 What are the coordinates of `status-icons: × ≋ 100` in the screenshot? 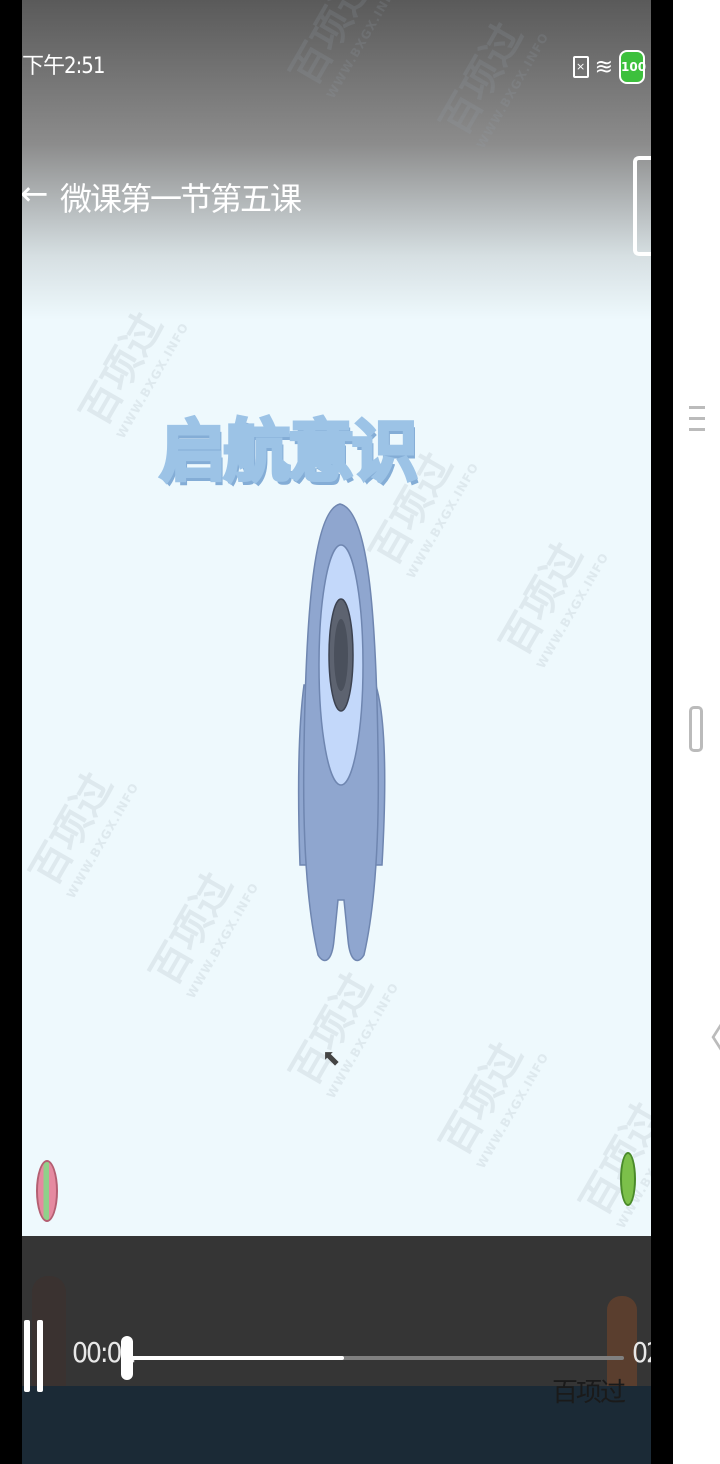 It's located at (609, 67).